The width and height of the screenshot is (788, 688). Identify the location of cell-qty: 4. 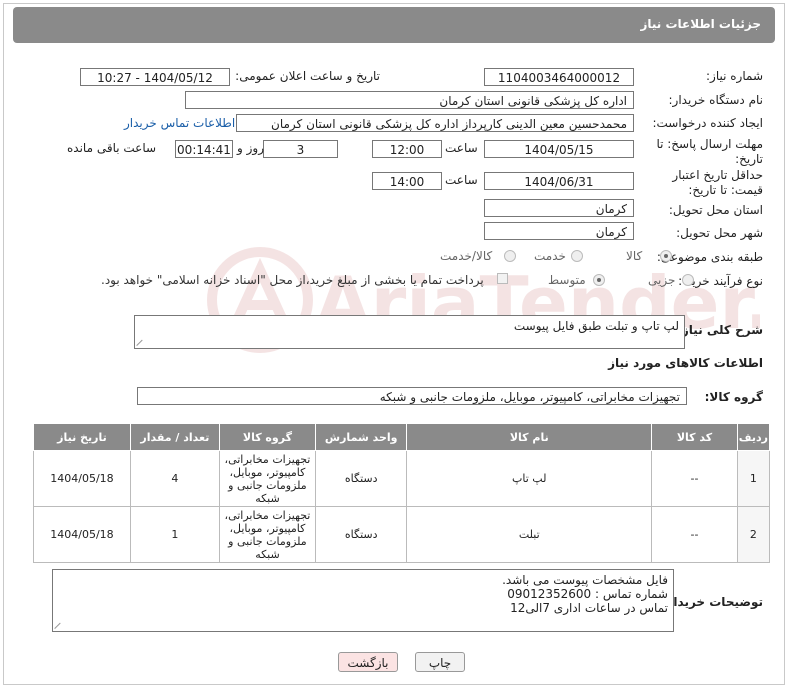
(174, 478).